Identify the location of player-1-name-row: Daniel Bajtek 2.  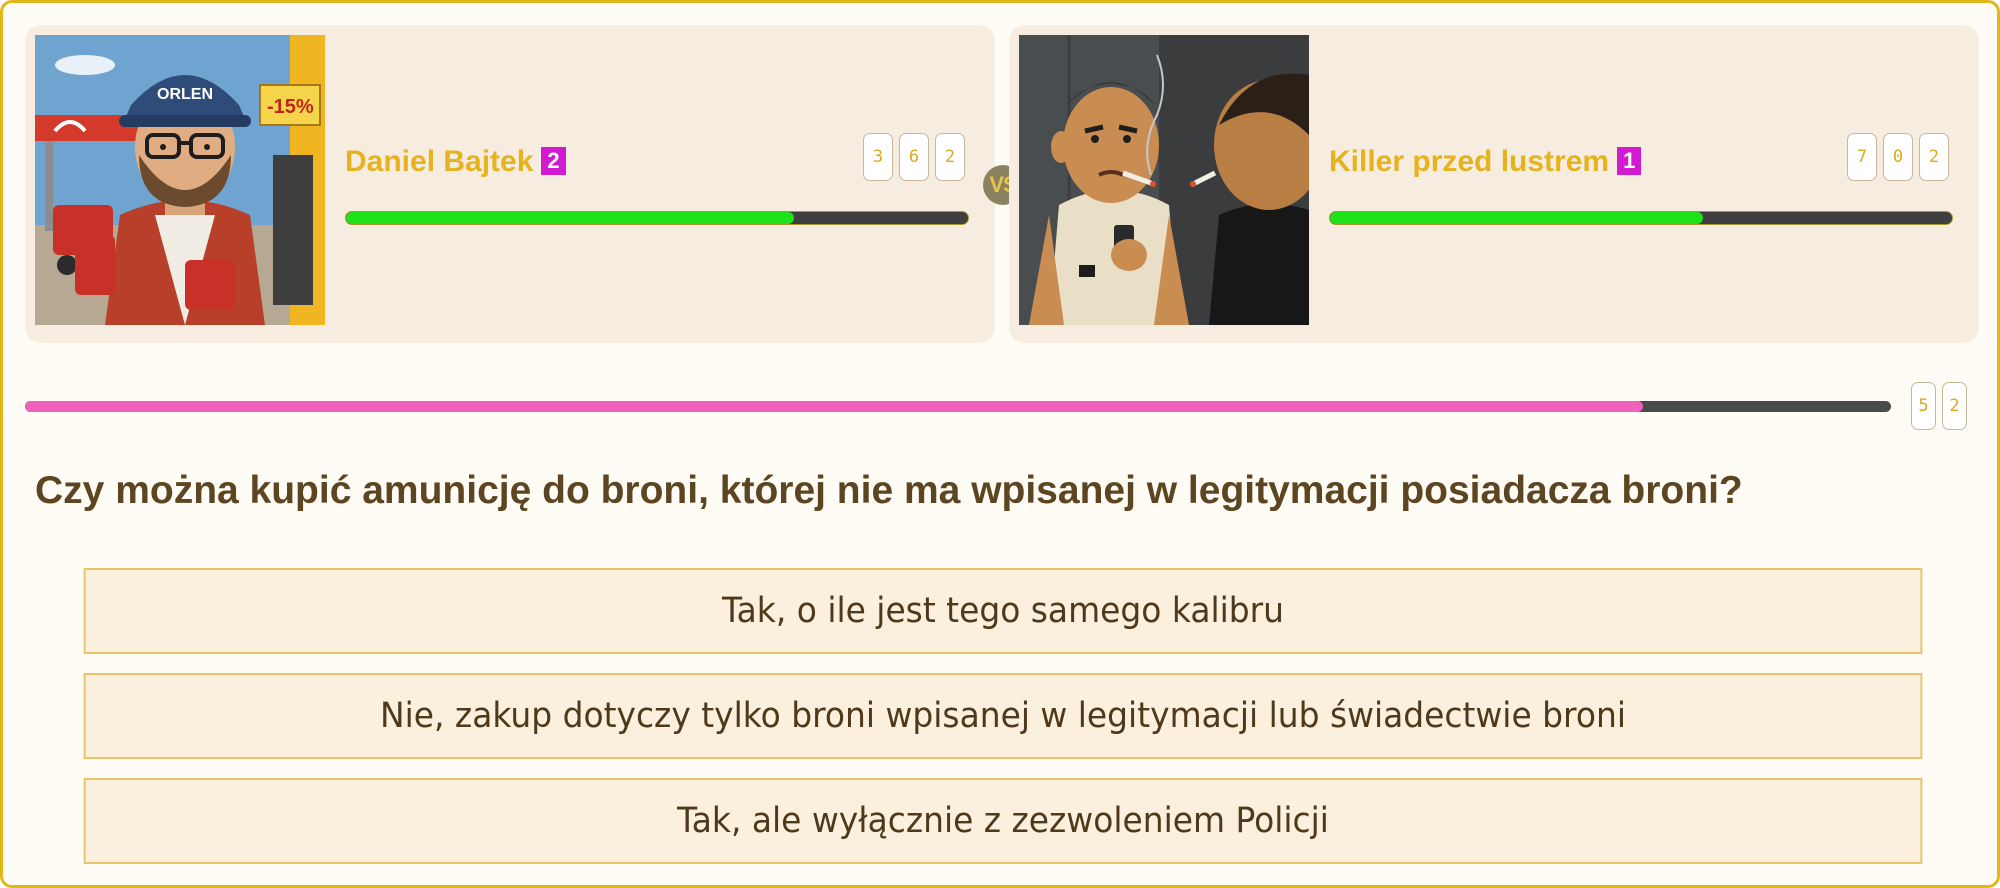
(455, 162).